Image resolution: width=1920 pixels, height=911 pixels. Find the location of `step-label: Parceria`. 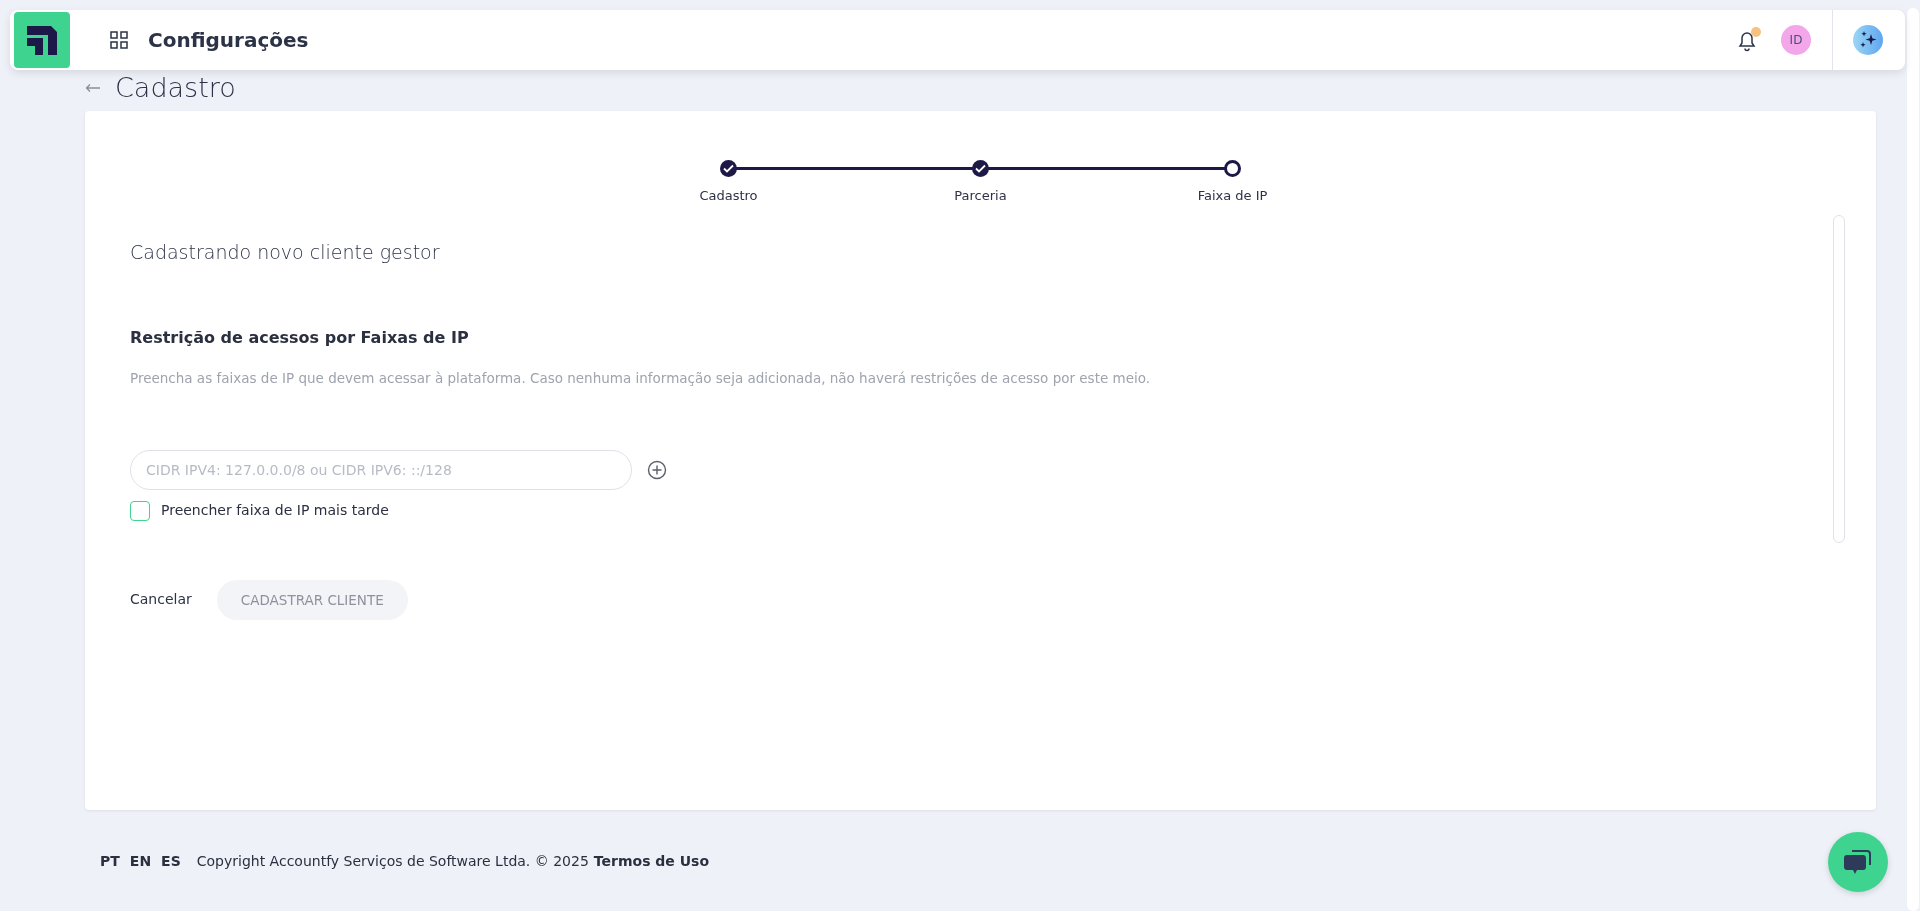

step-label: Parceria is located at coordinates (980, 196).